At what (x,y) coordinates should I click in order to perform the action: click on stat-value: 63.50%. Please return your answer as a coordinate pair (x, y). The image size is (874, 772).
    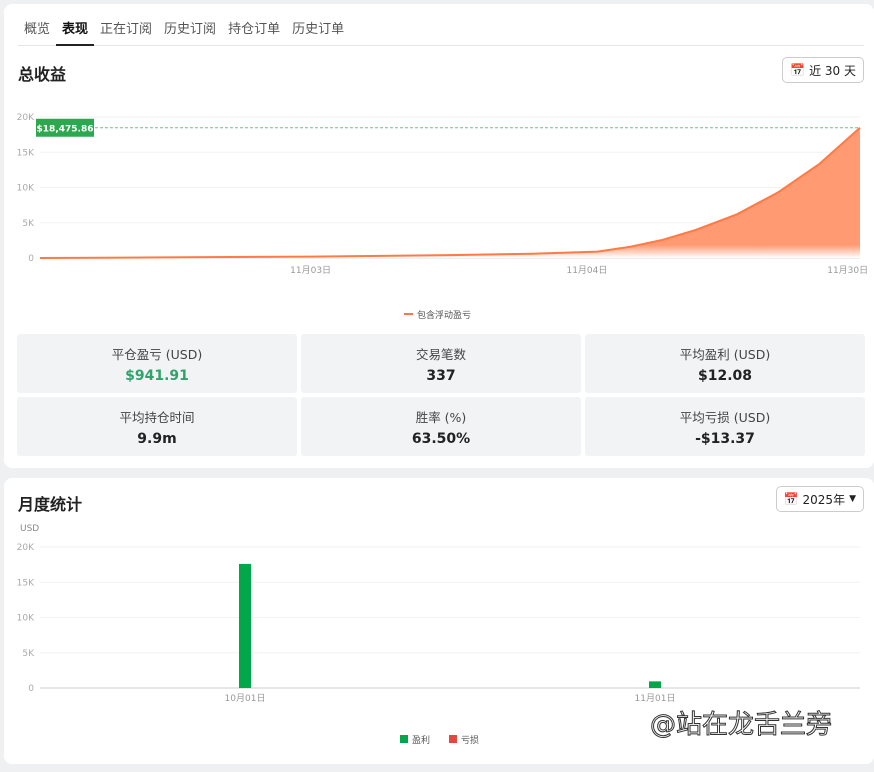
    Looking at the image, I should click on (441, 439).